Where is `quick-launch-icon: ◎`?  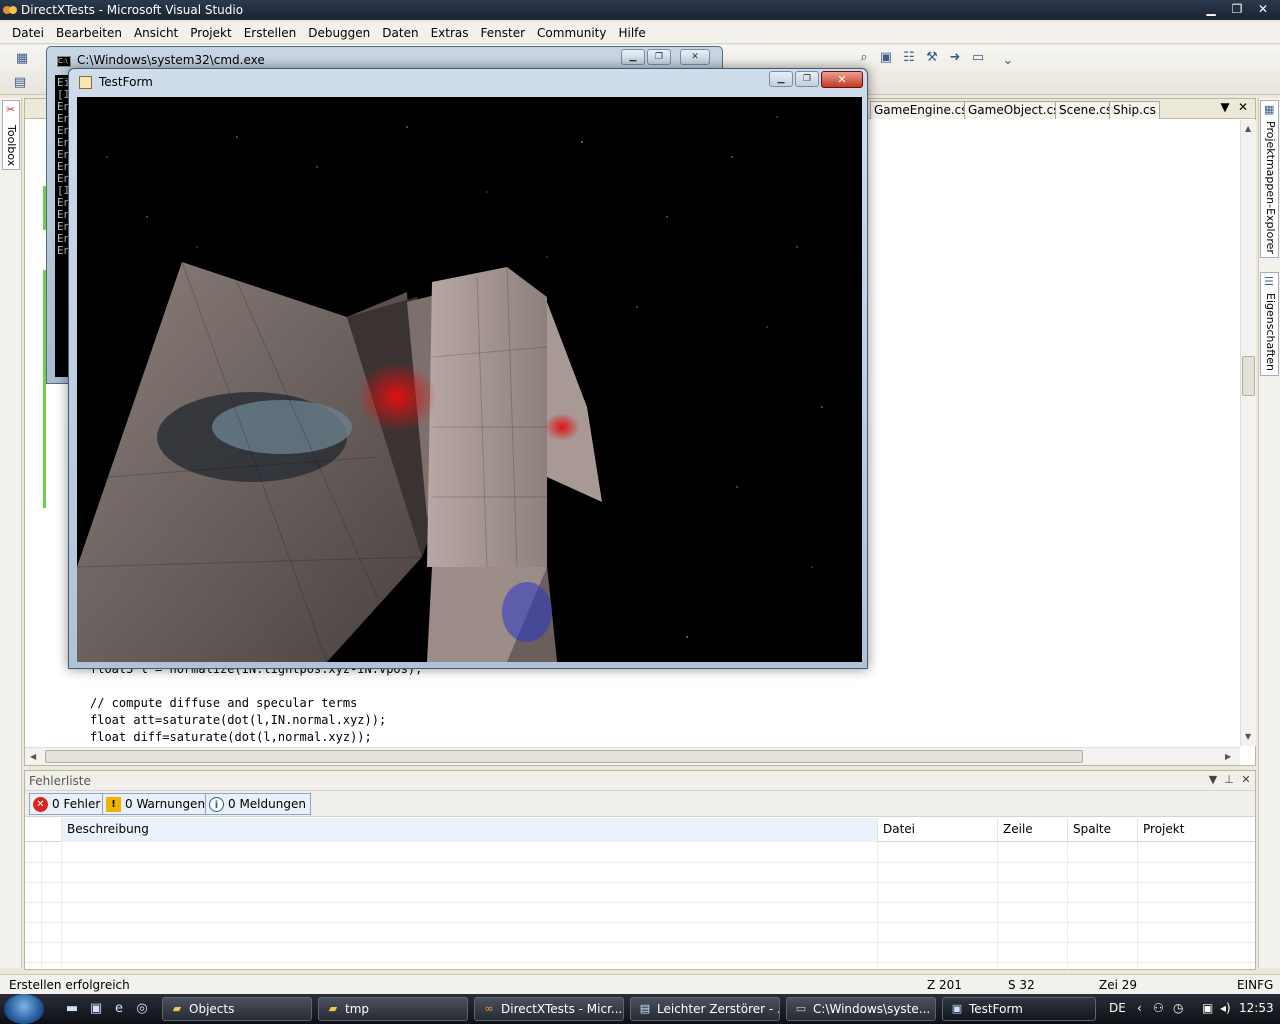
quick-launch-icon: ◎ is located at coordinates (142, 1009).